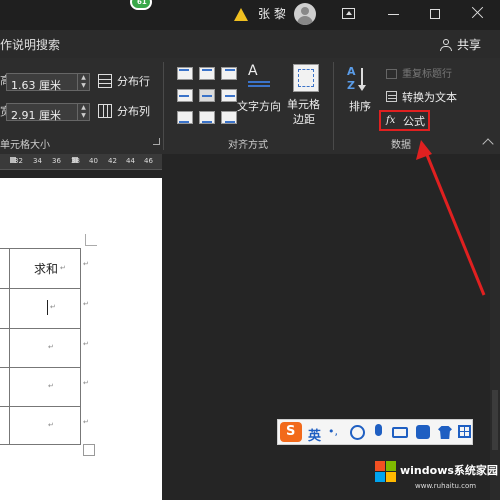 This screenshot has width=500, height=500. I want to click on ruler-tick: 32, so click(18, 161).